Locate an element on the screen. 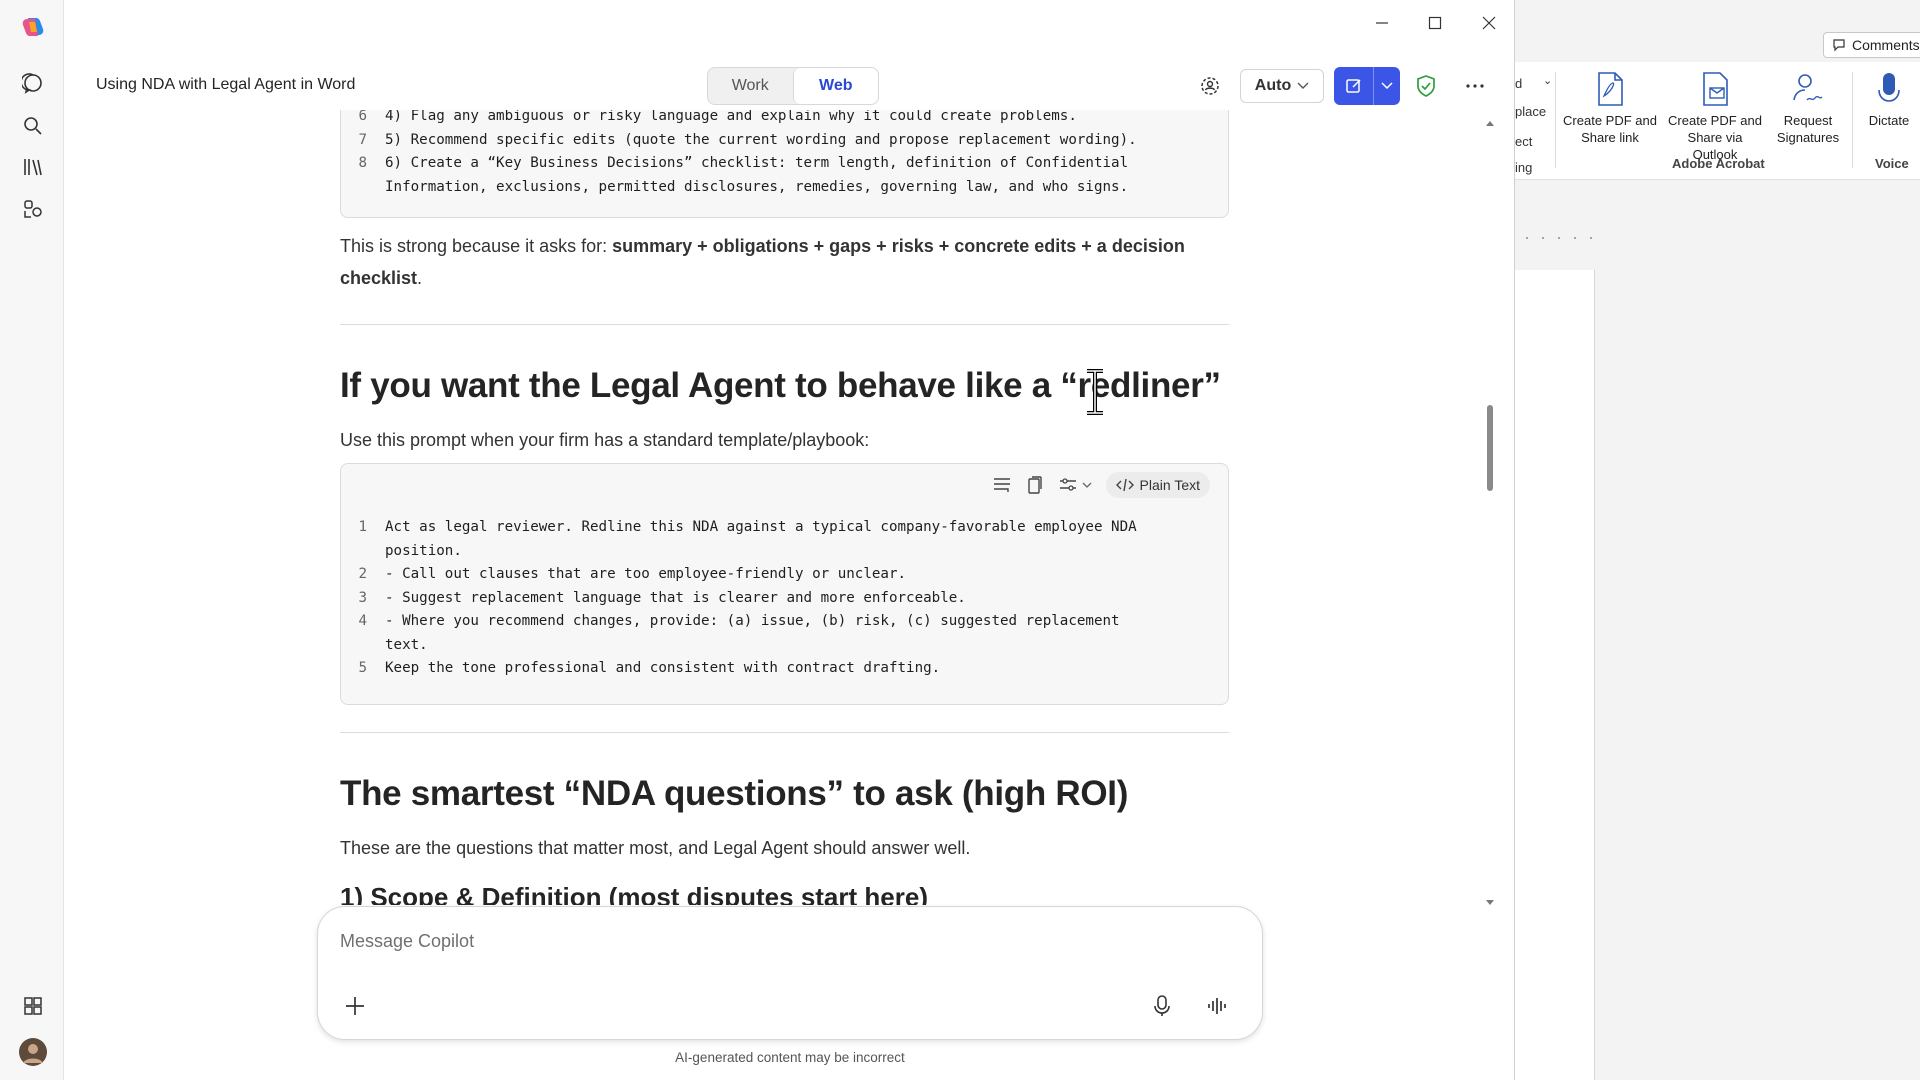  create-pdf-share-link-button: Create PDF and Share link is located at coordinates (1610, 108).